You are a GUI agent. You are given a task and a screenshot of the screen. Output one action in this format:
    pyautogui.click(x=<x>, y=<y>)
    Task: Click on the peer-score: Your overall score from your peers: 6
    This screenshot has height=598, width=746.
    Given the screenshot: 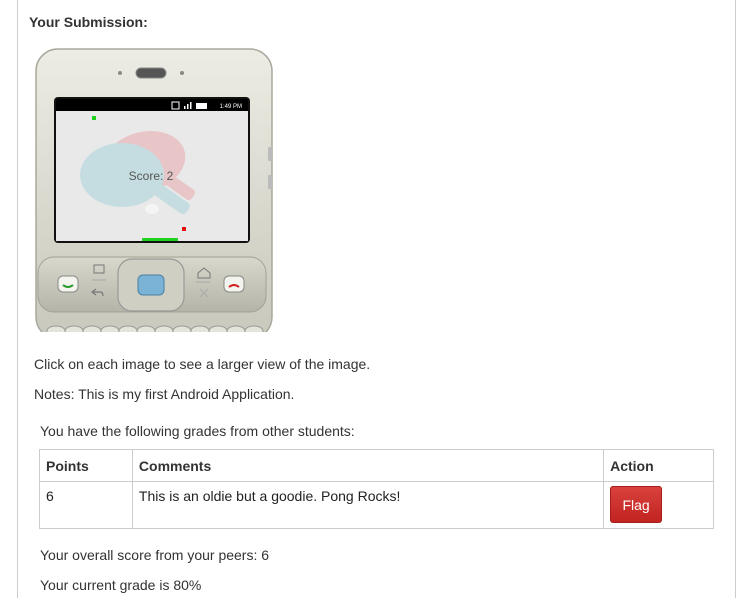 What is the action you would take?
    pyautogui.click(x=155, y=555)
    